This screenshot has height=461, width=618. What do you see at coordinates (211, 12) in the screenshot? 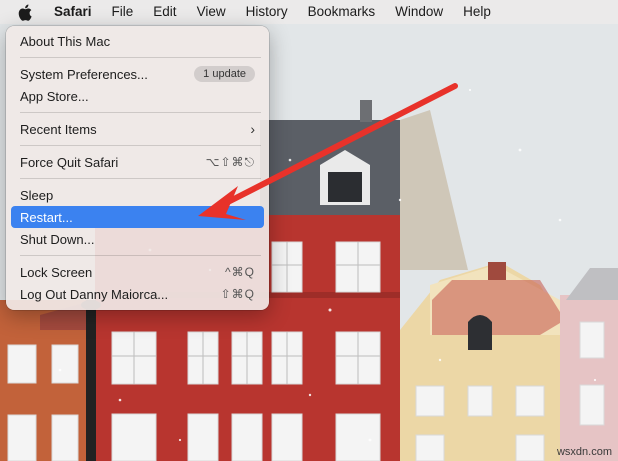
I see `menu-view: View` at bounding box center [211, 12].